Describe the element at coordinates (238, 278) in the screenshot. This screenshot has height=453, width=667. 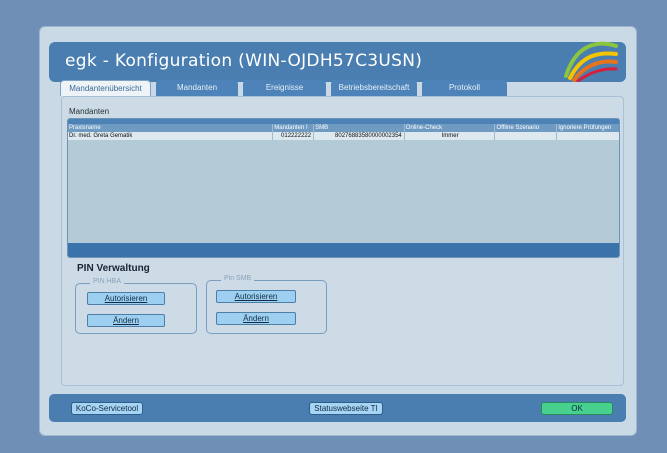
I see `pin-smb-legend: Pin SMB` at that location.